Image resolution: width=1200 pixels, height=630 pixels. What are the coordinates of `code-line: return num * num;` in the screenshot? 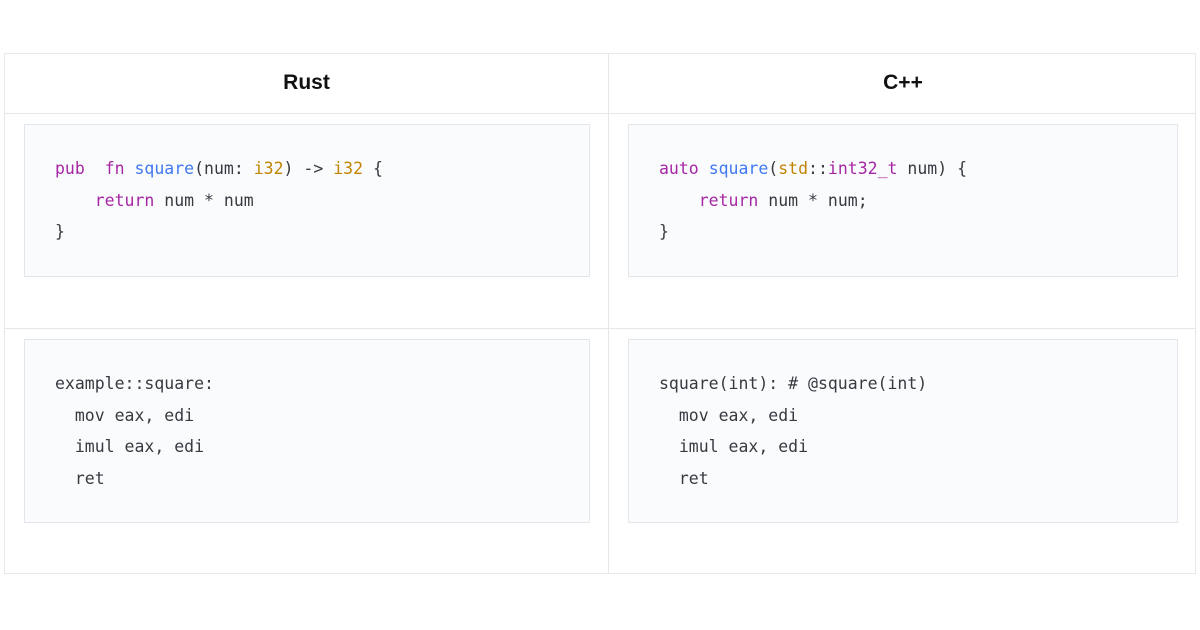 It's located at (918, 201).